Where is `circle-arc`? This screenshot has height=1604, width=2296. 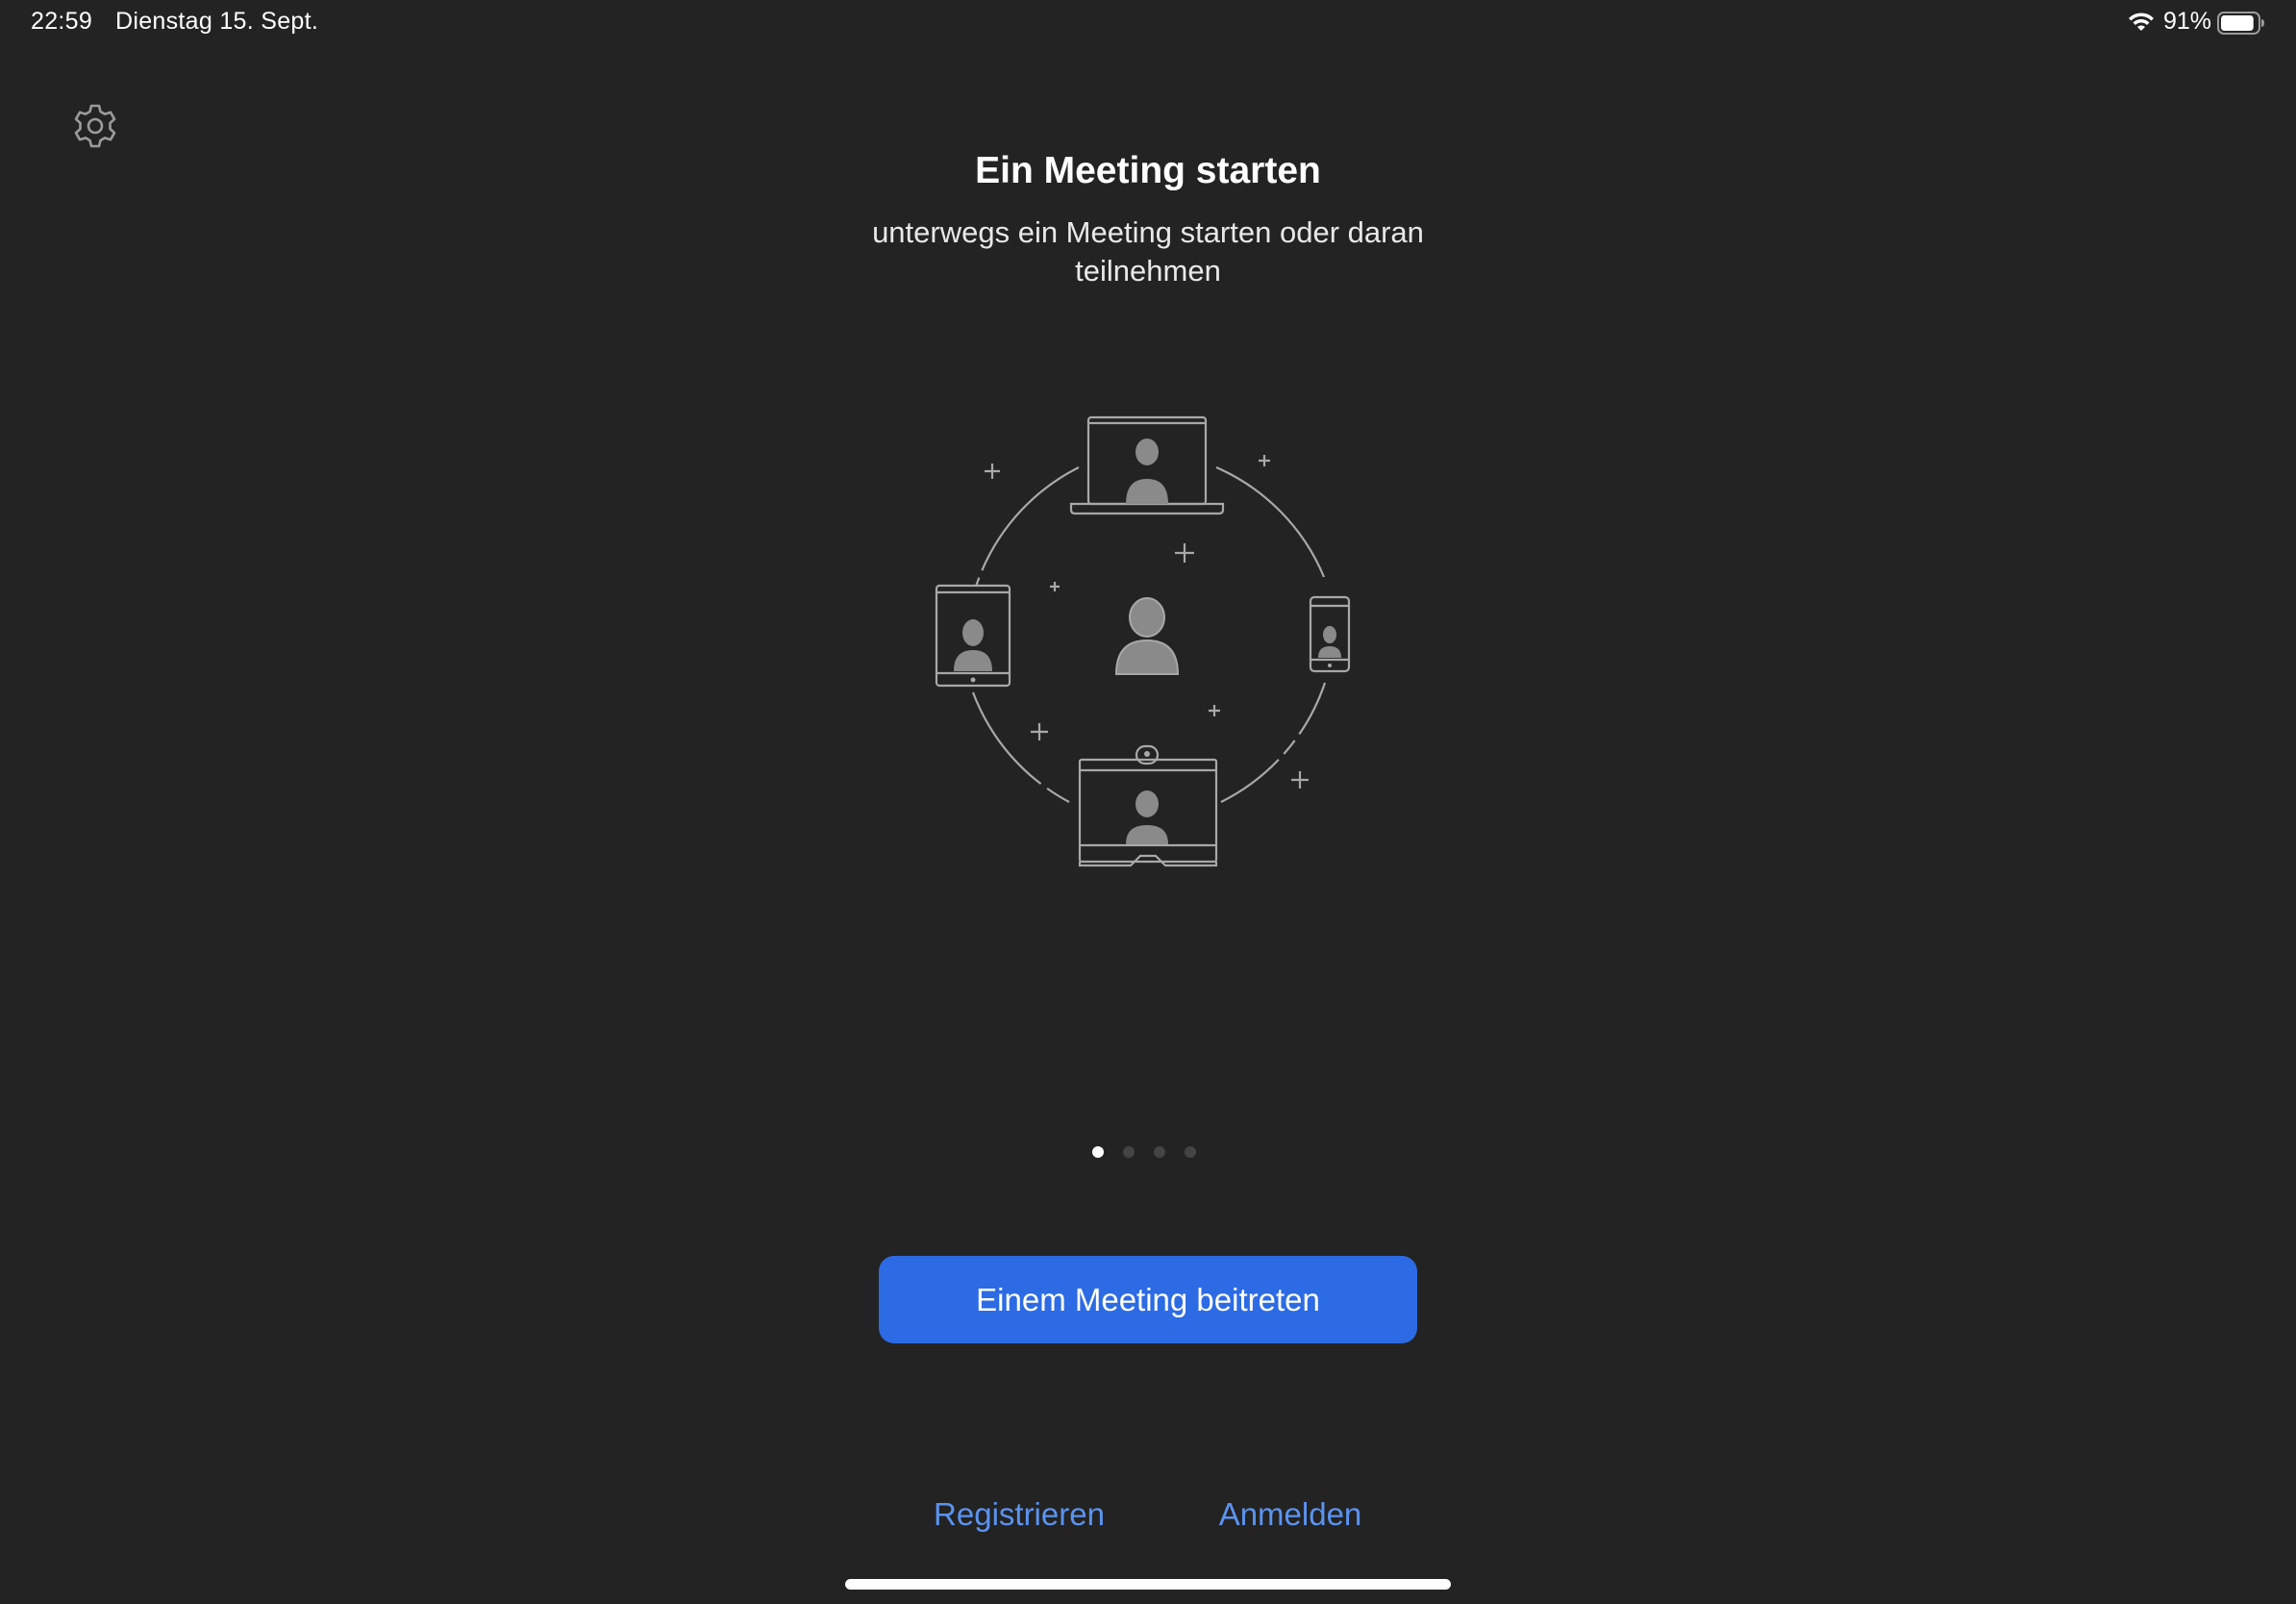 circle-arc is located at coordinates (1027, 527).